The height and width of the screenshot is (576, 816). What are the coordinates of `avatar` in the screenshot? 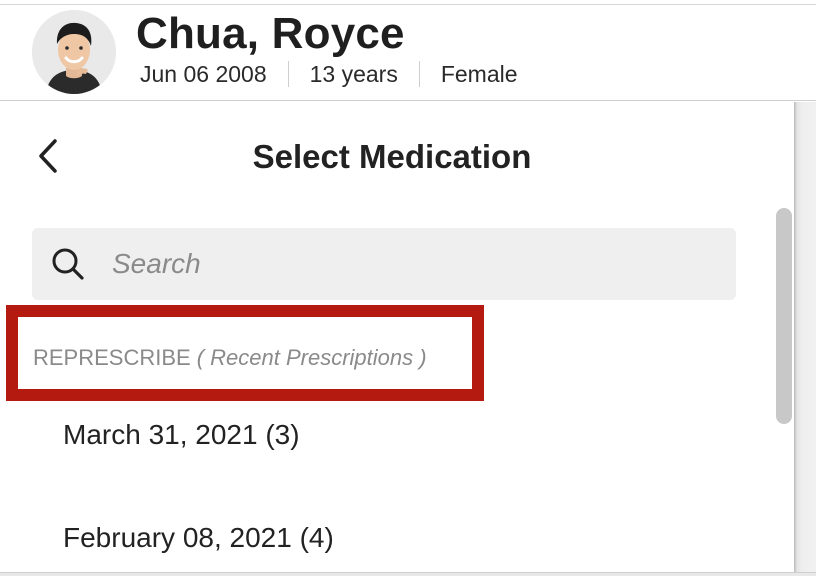 It's located at (74, 52).